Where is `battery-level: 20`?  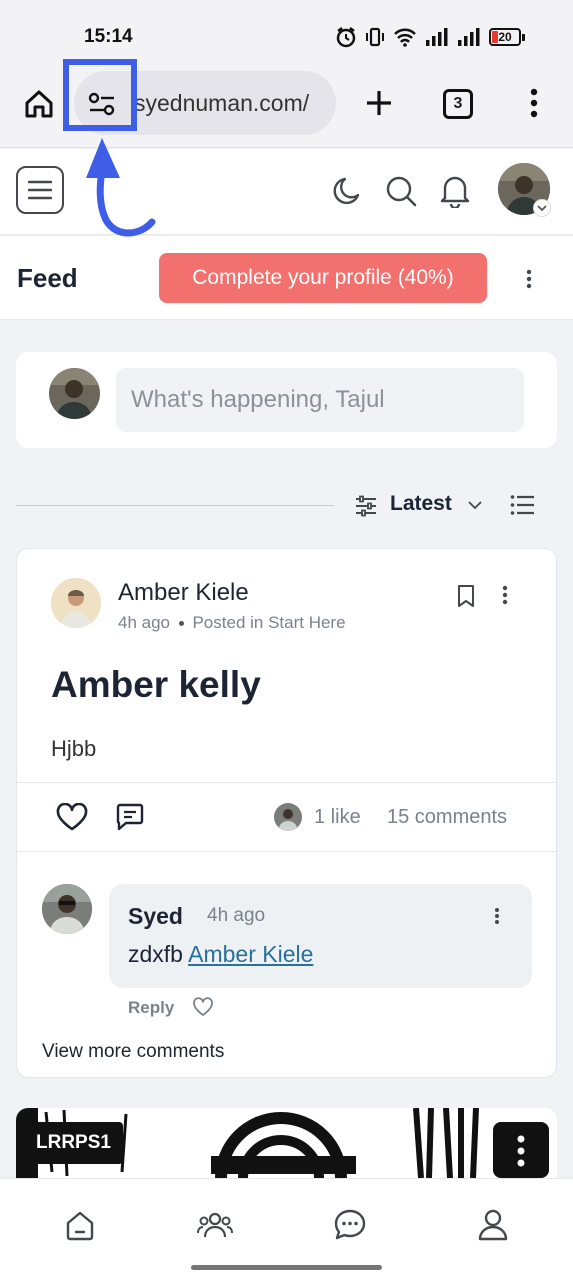 battery-level: 20 is located at coordinates (505, 37).